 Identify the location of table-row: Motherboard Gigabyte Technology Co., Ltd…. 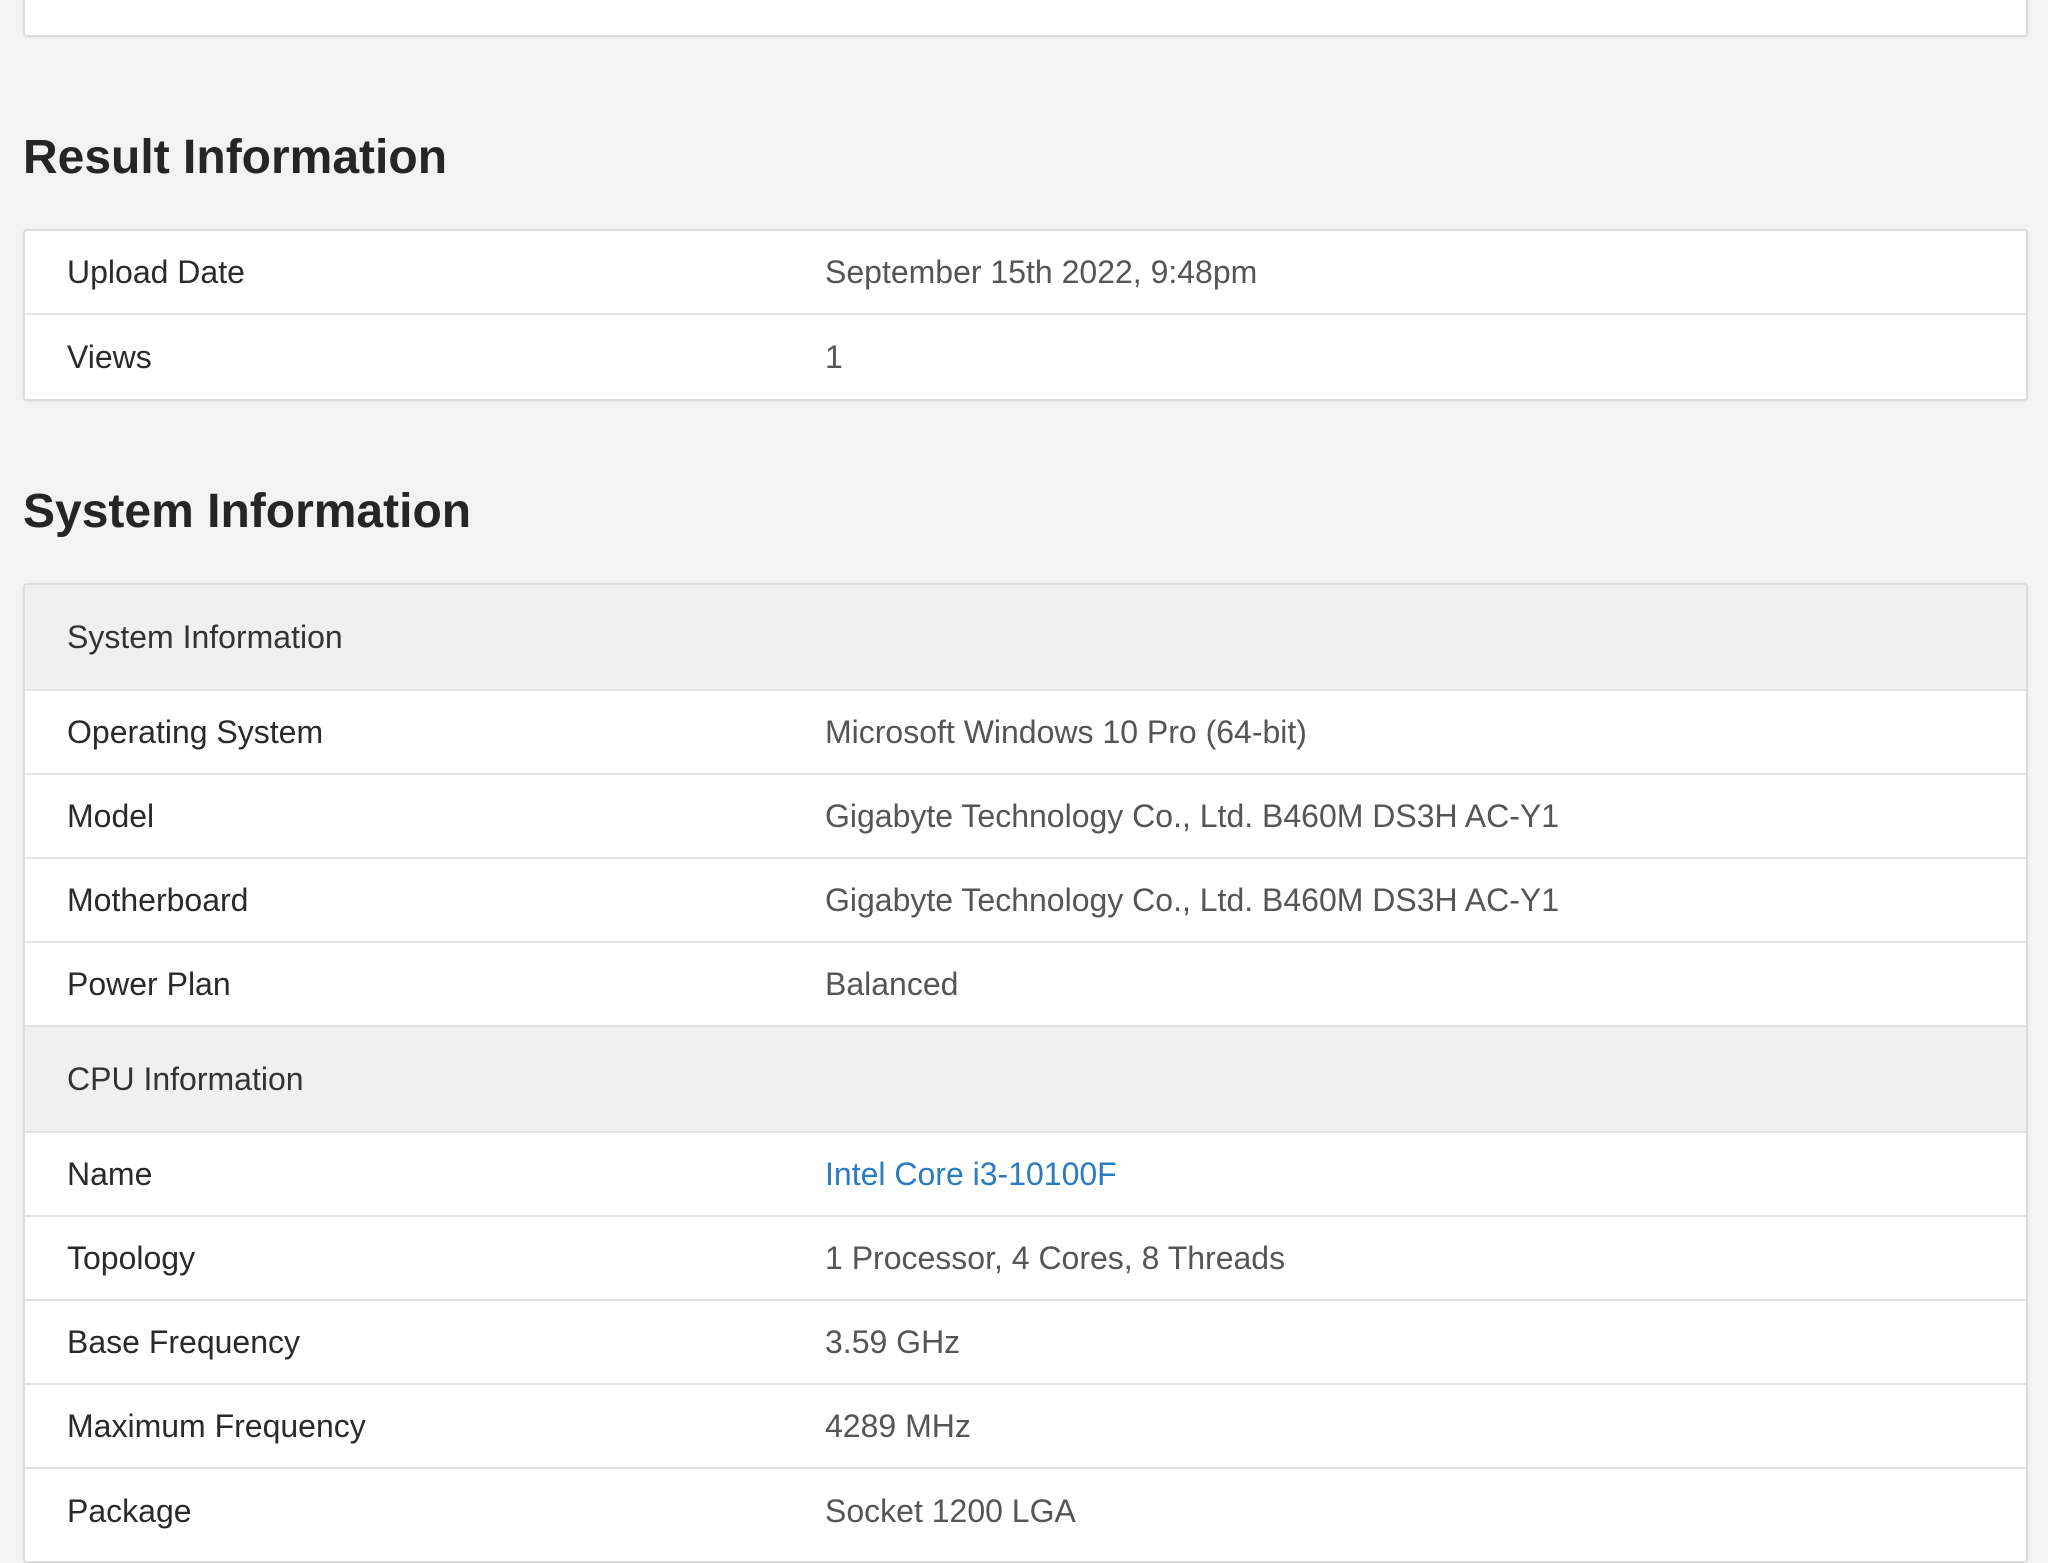
(1025, 901).